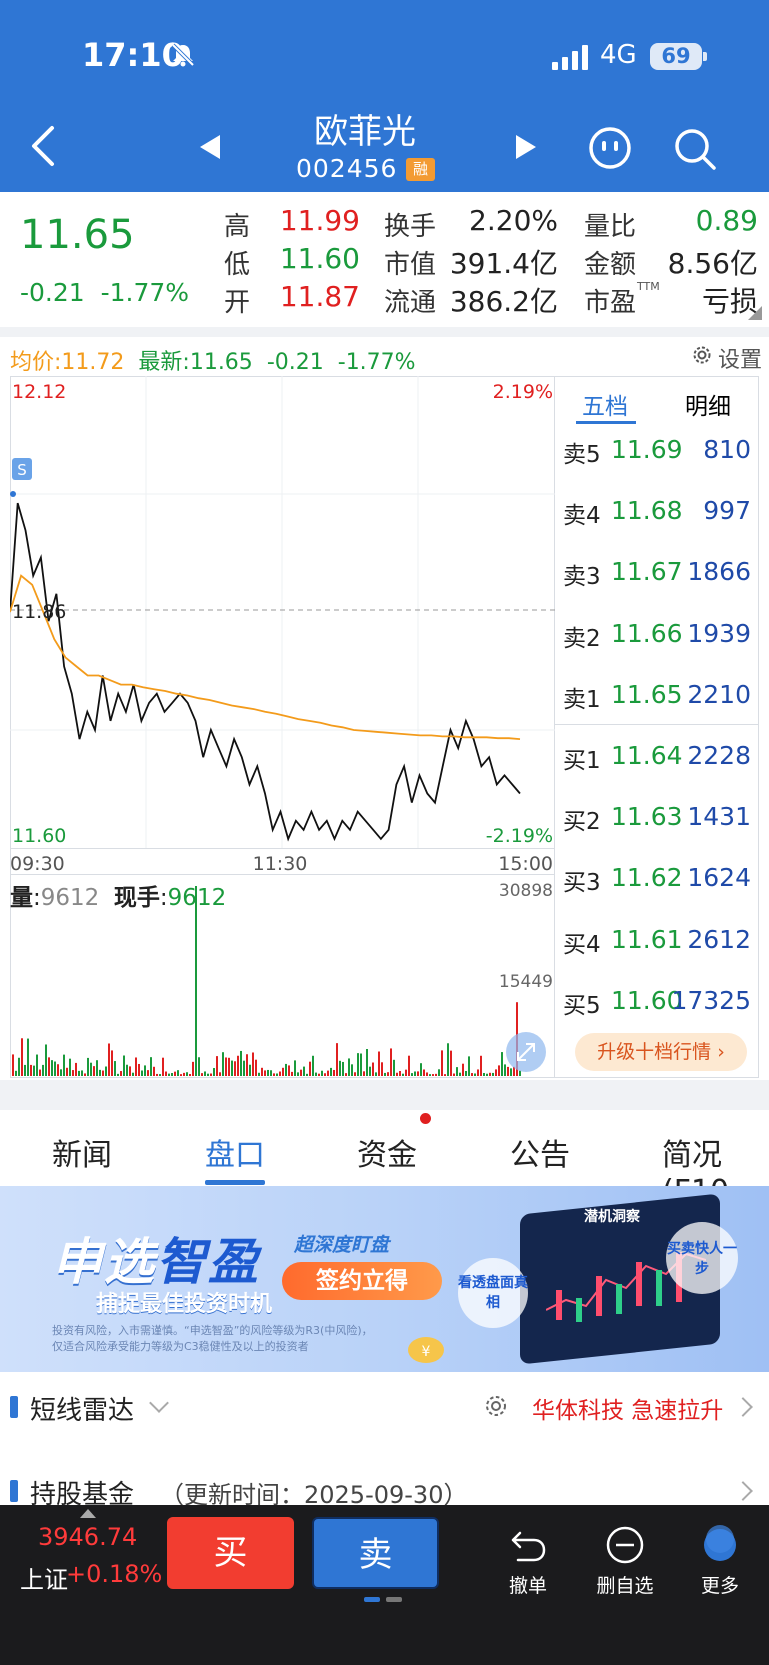  What do you see at coordinates (528, 1565) in the screenshot?
I see `cancel-order-button: 撤单` at bounding box center [528, 1565].